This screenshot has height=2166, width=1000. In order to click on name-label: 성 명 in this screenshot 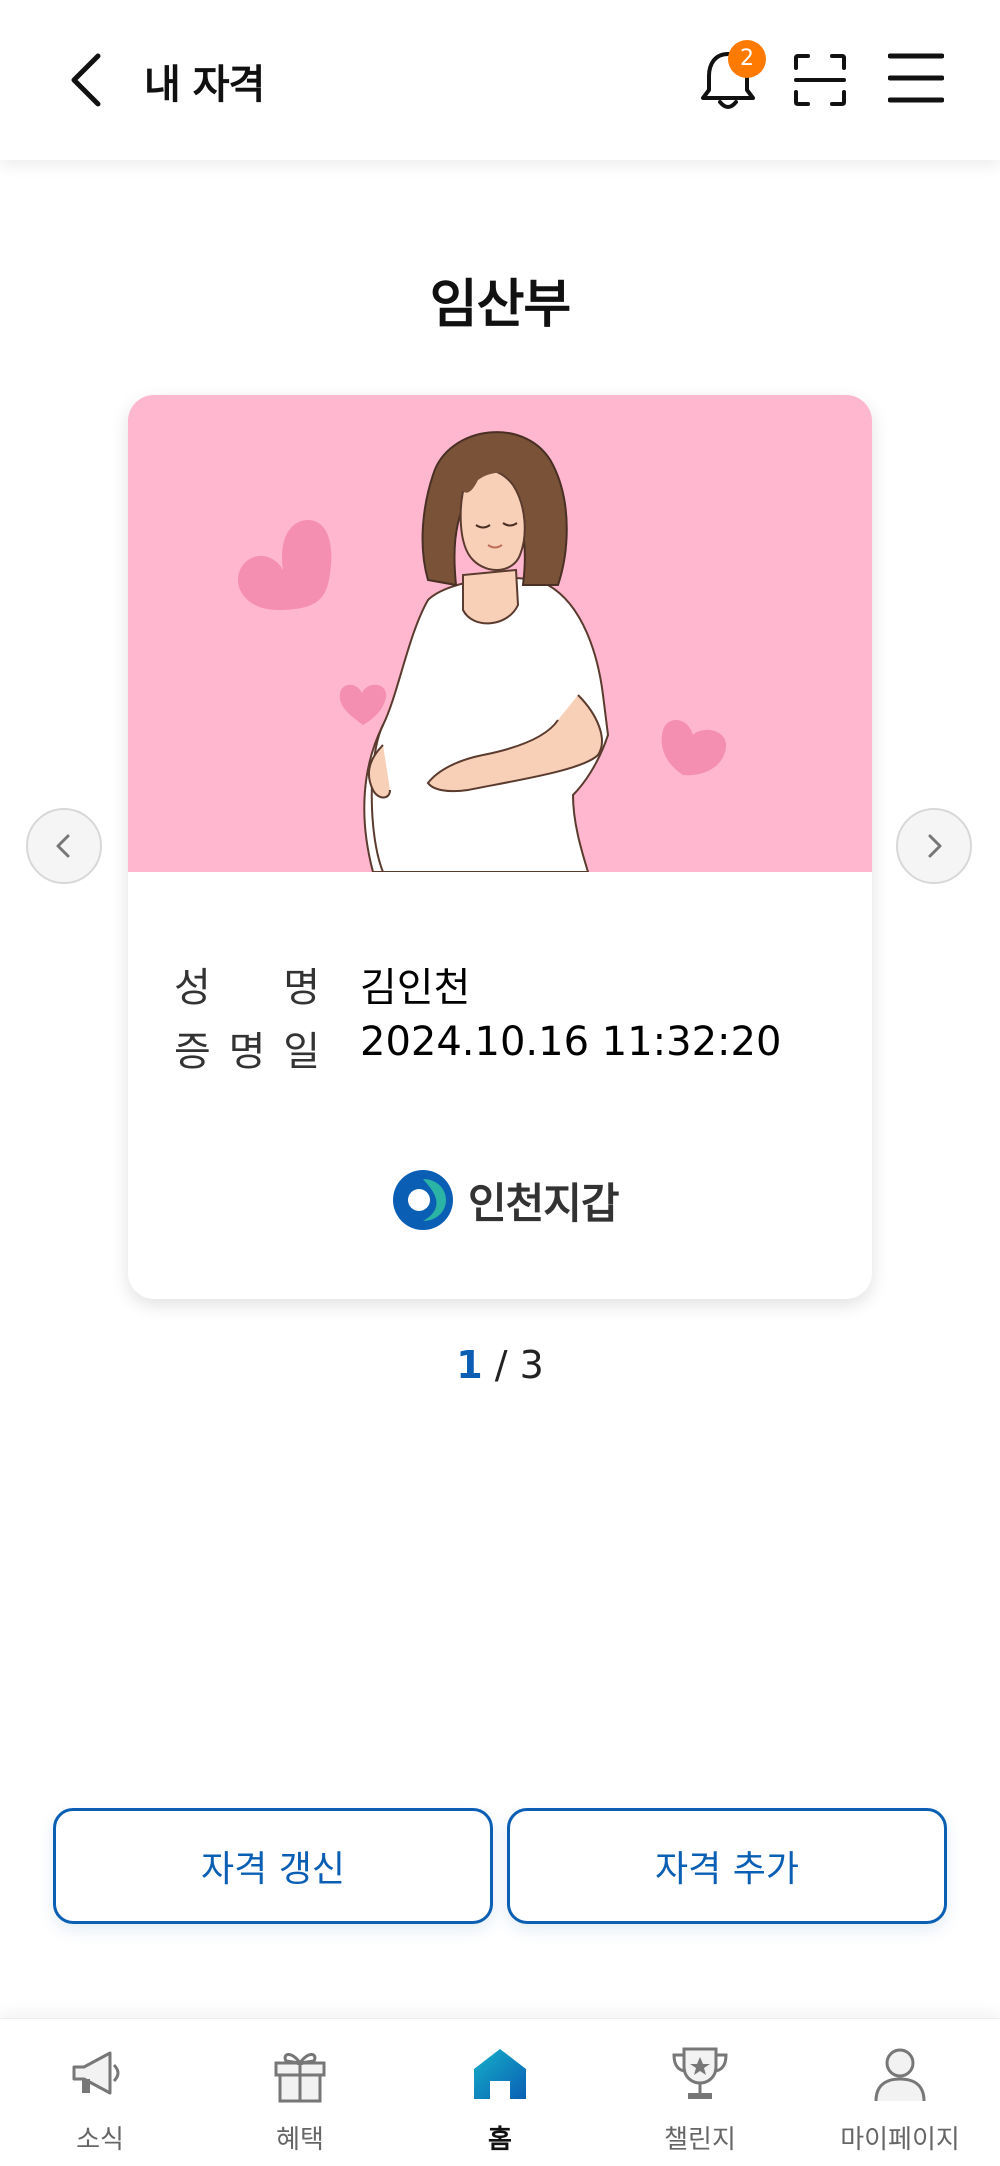, I will do `click(247, 988)`.